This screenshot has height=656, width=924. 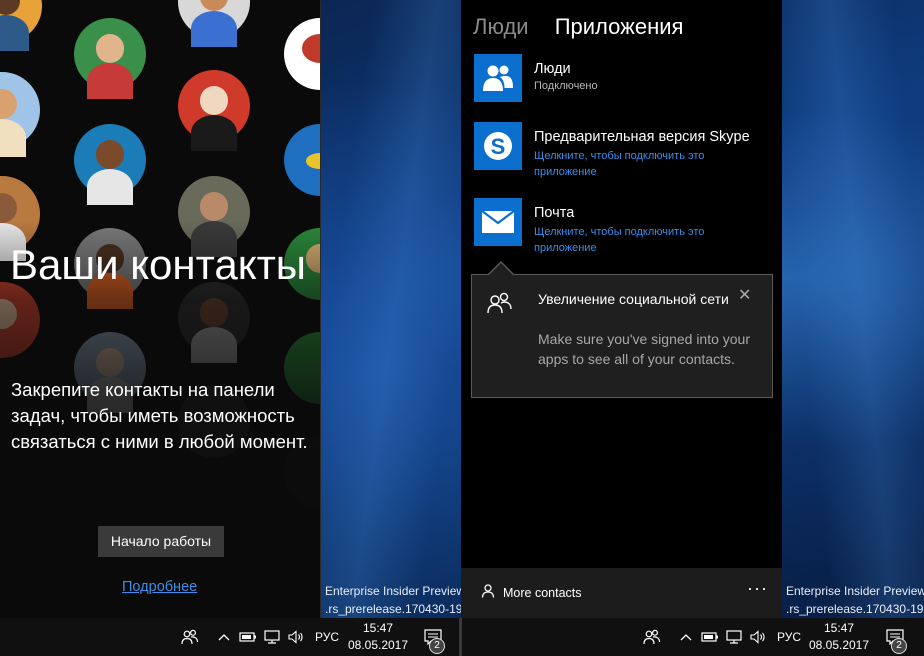 I want to click on people-icon, so click(x=500, y=305).